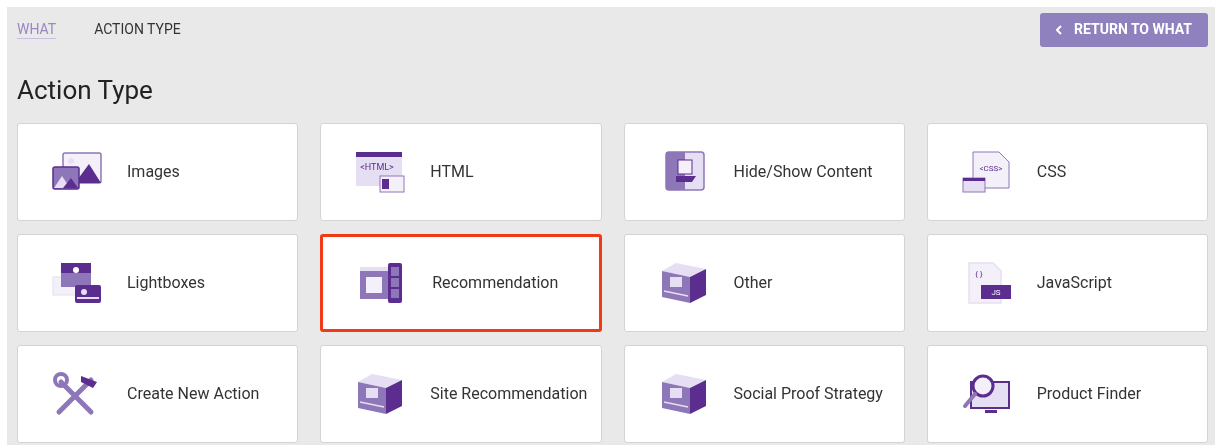 The image size is (1215, 445). Describe the element at coordinates (979, 274) in the screenshot. I see `icon-text: { }` at that location.